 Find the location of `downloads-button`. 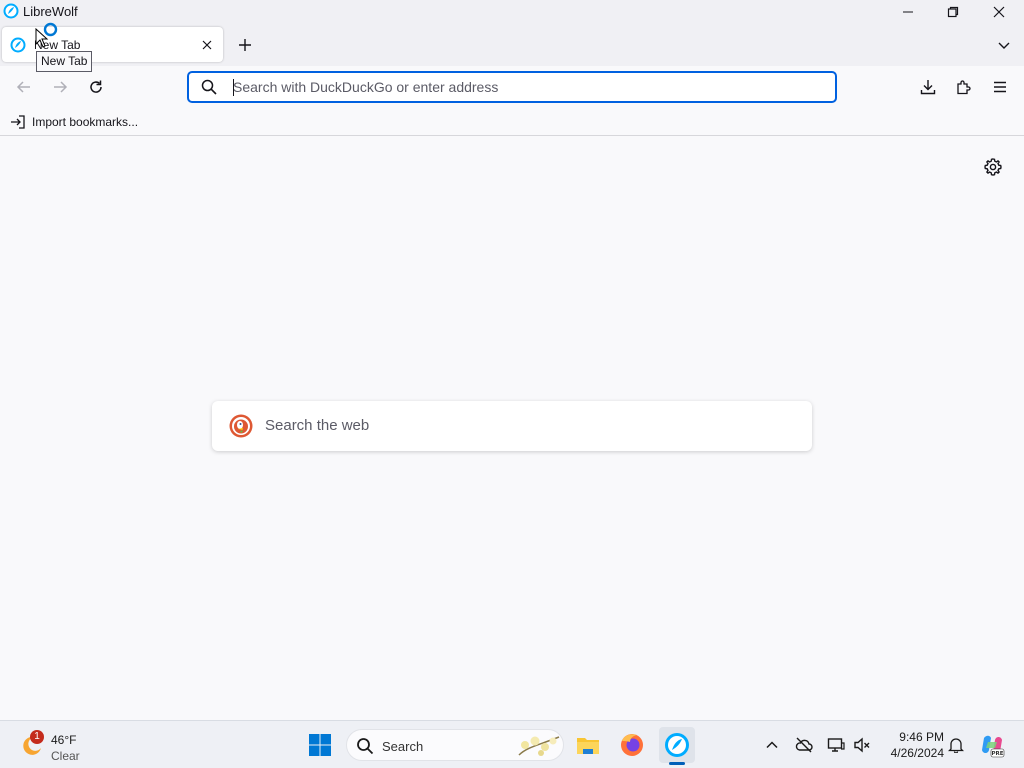

downloads-button is located at coordinates (928, 87).